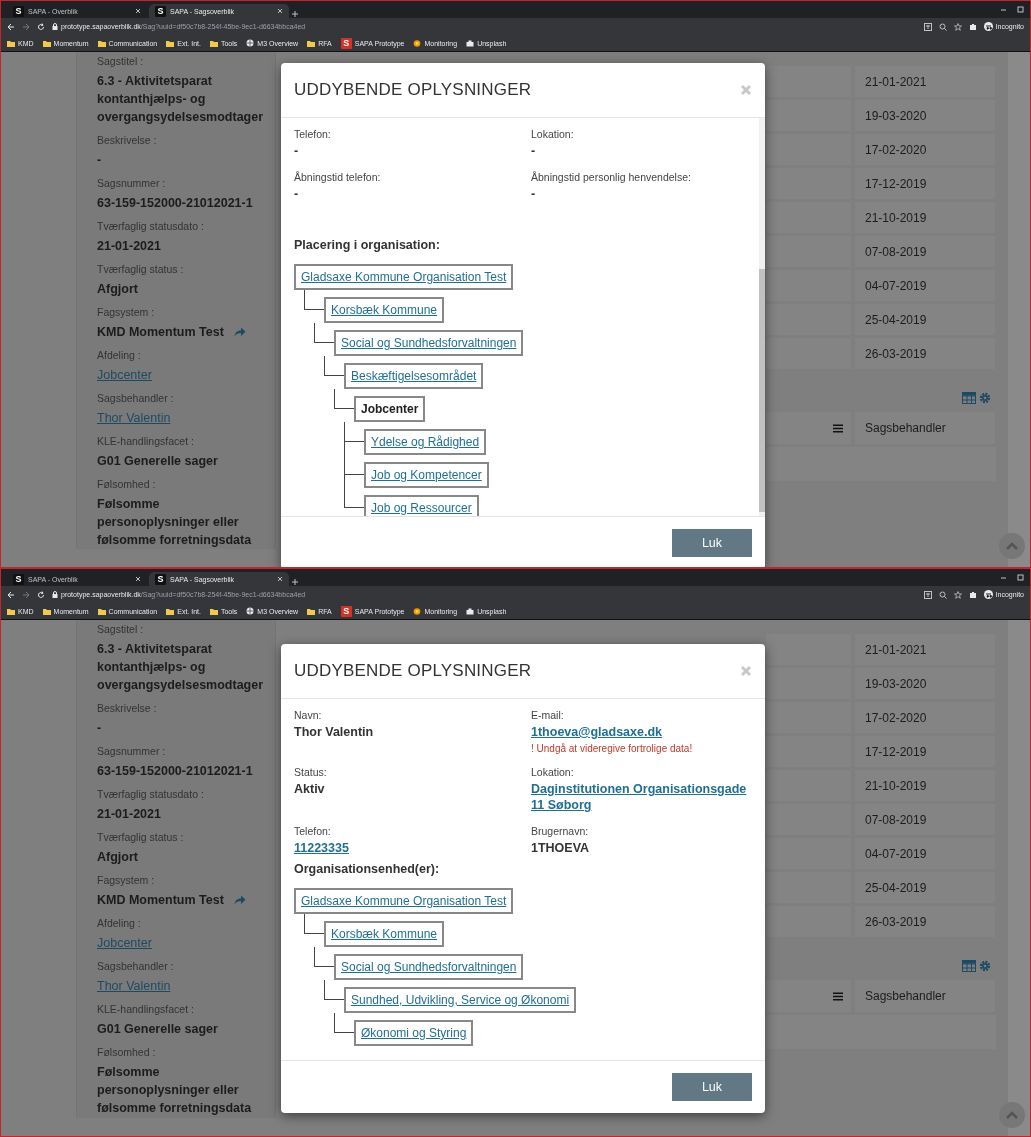 The height and width of the screenshot is (1137, 1031). Describe the element at coordinates (426, 475) in the screenshot. I see `org-unit-link: Job og Kompetencer` at that location.